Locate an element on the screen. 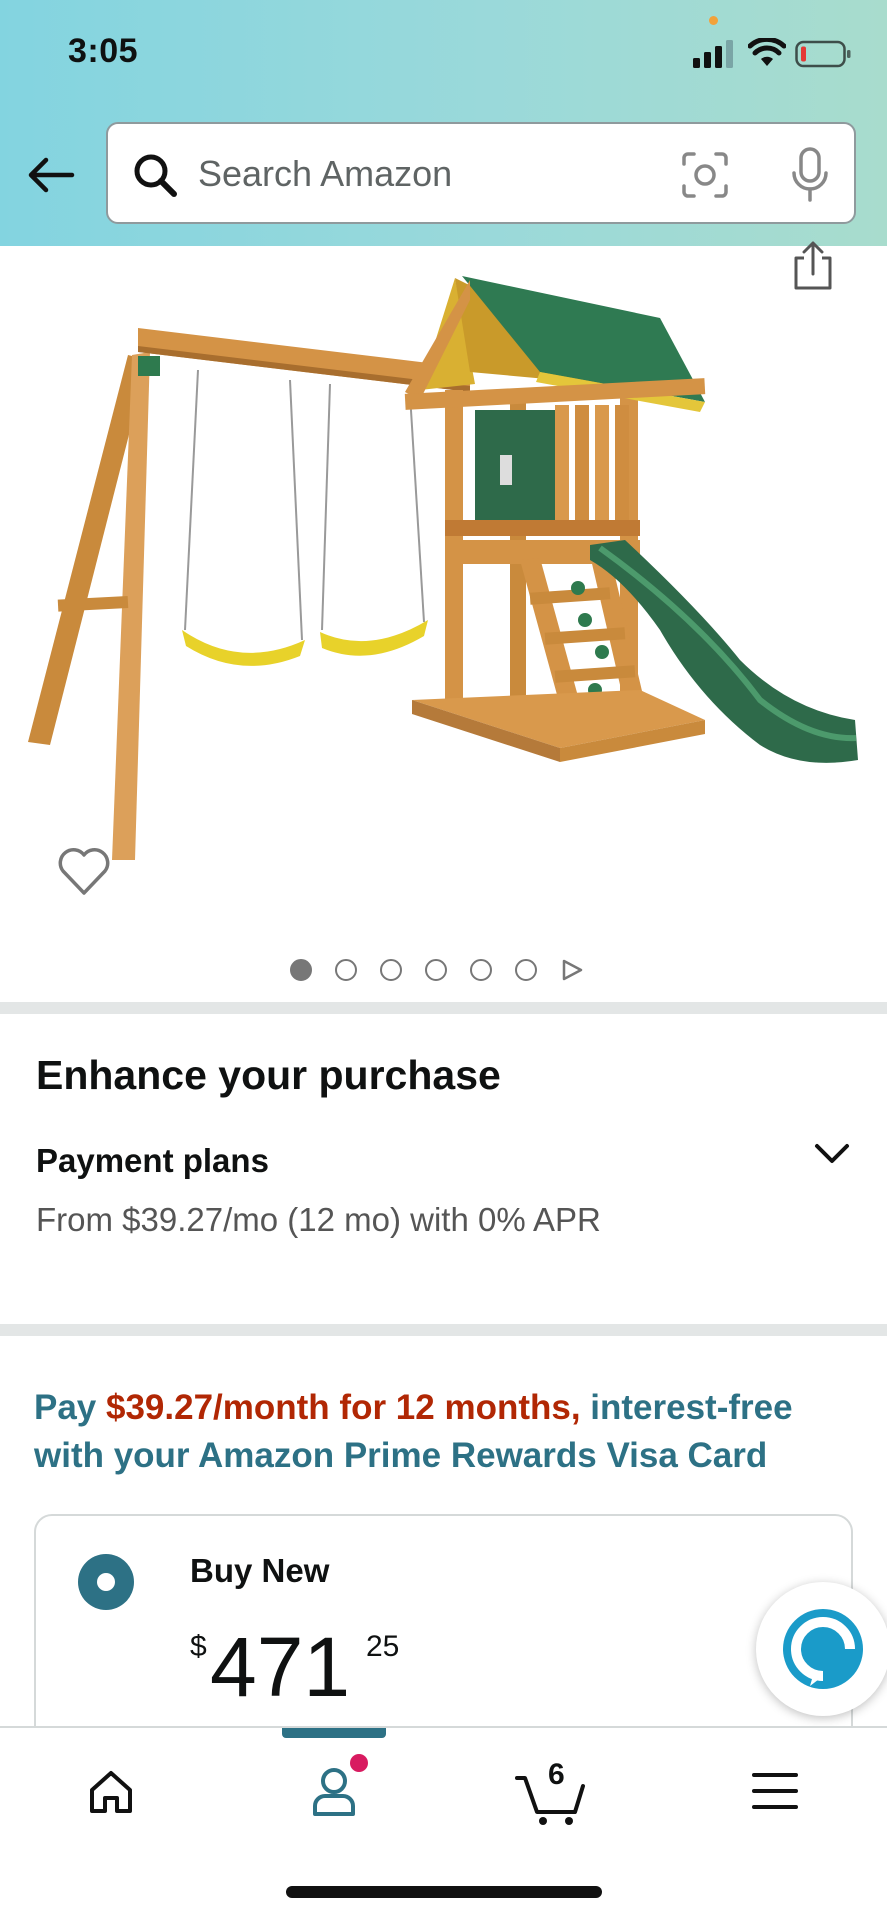  buy-new-label: Buy New is located at coordinates (260, 1570).